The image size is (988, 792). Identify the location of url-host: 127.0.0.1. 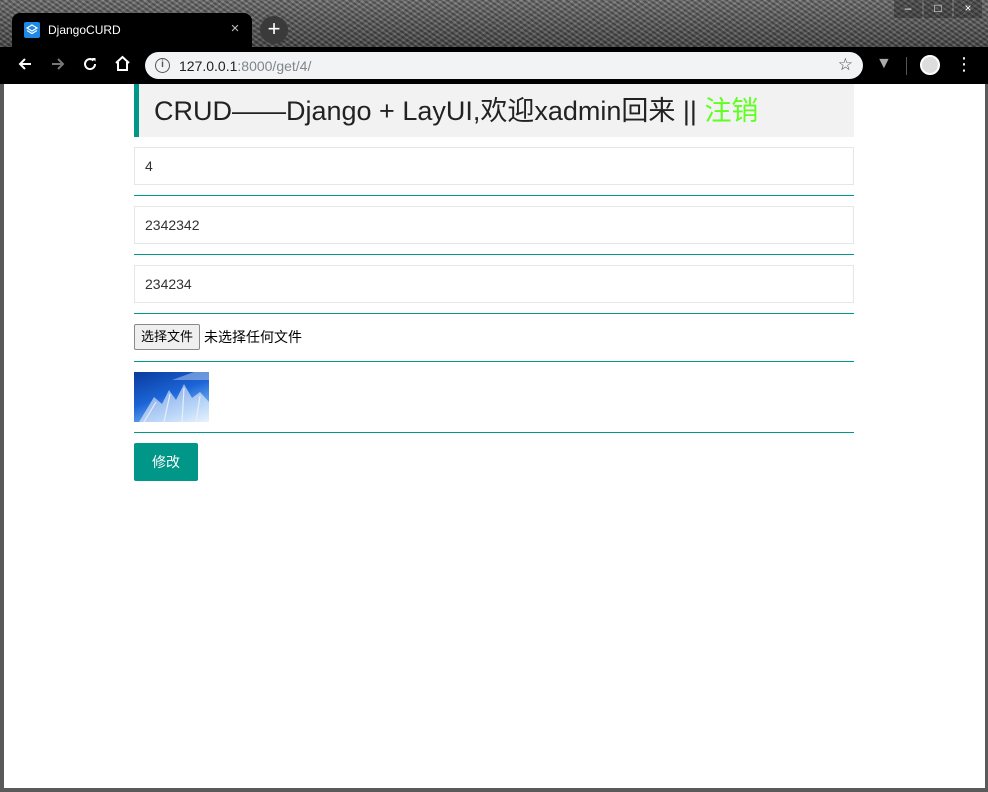
(208, 66).